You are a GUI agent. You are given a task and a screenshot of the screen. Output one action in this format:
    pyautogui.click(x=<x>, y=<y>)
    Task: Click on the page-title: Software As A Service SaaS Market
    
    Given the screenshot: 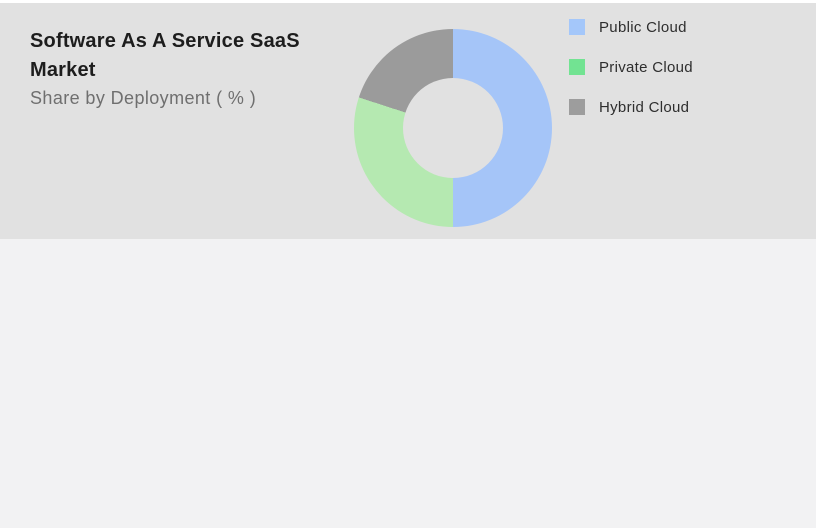 What is the action you would take?
    pyautogui.click(x=165, y=55)
    